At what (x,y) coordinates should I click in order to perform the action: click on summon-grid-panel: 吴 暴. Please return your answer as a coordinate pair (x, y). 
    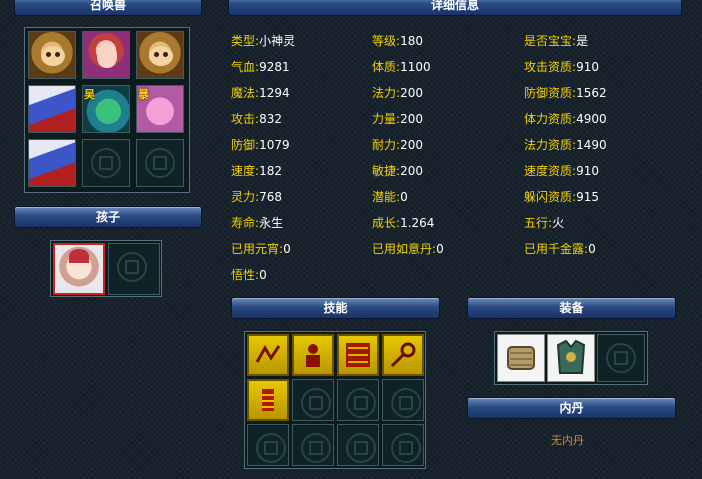
    Looking at the image, I should click on (107, 110).